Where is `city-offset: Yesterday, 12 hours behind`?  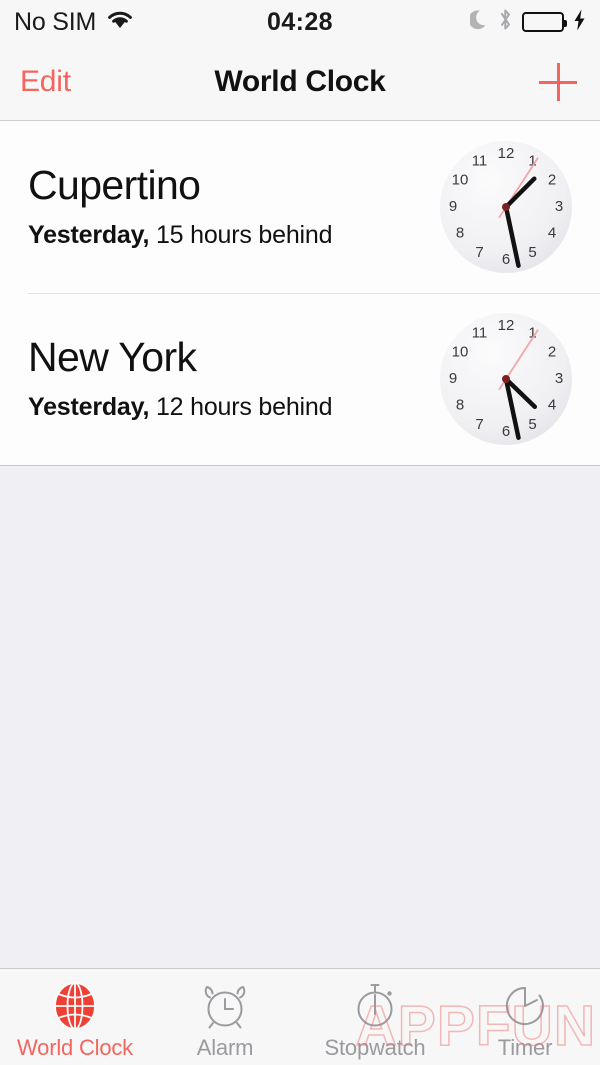 city-offset: Yesterday, 12 hours behind is located at coordinates (232, 407).